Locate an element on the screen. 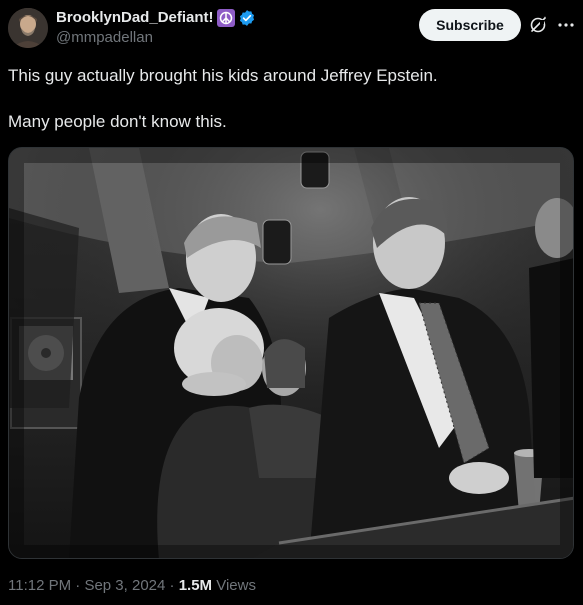 The width and height of the screenshot is (583, 605). peace-symbol-icon is located at coordinates (225, 18).